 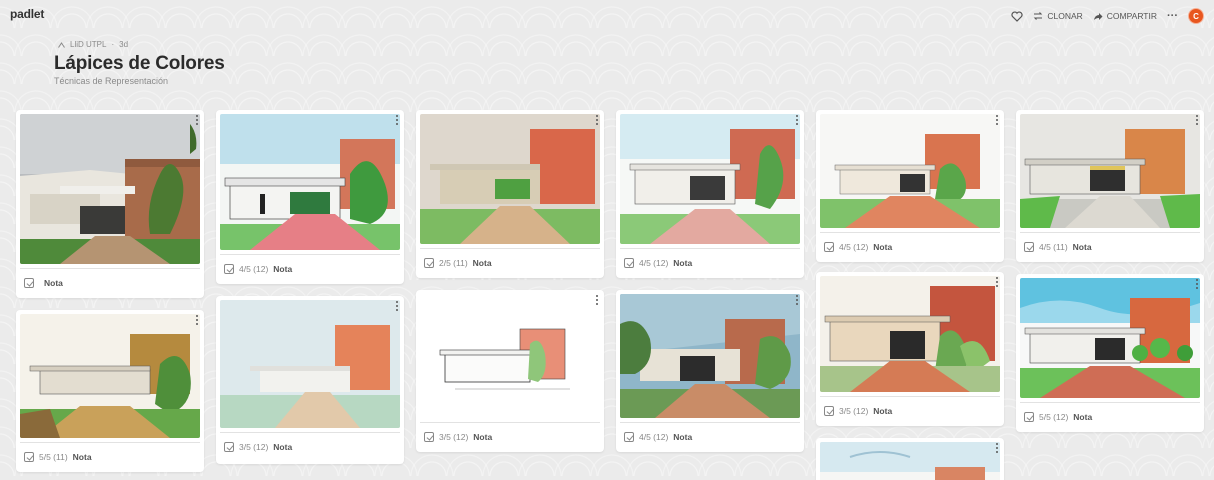 What do you see at coordinates (58, 457) in the screenshot?
I see `post-footer: 5/5 (11) Nota` at bounding box center [58, 457].